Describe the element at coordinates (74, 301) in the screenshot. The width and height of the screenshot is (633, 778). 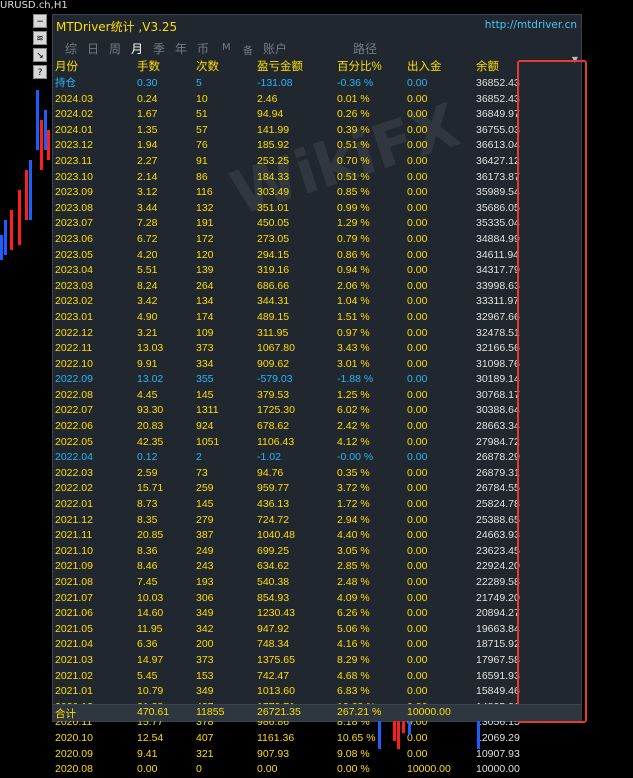
I see `cell-month: 2023.02` at that location.